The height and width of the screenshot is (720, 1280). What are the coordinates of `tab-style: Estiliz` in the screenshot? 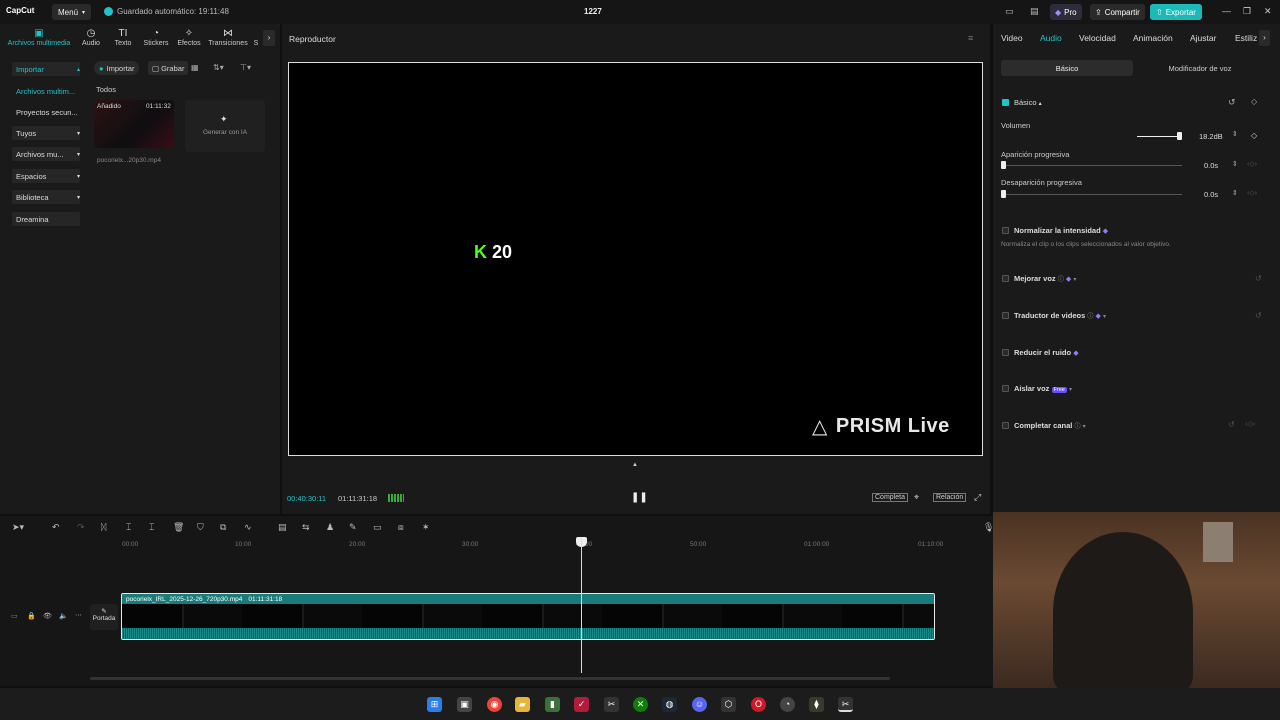 It's located at (1246, 38).